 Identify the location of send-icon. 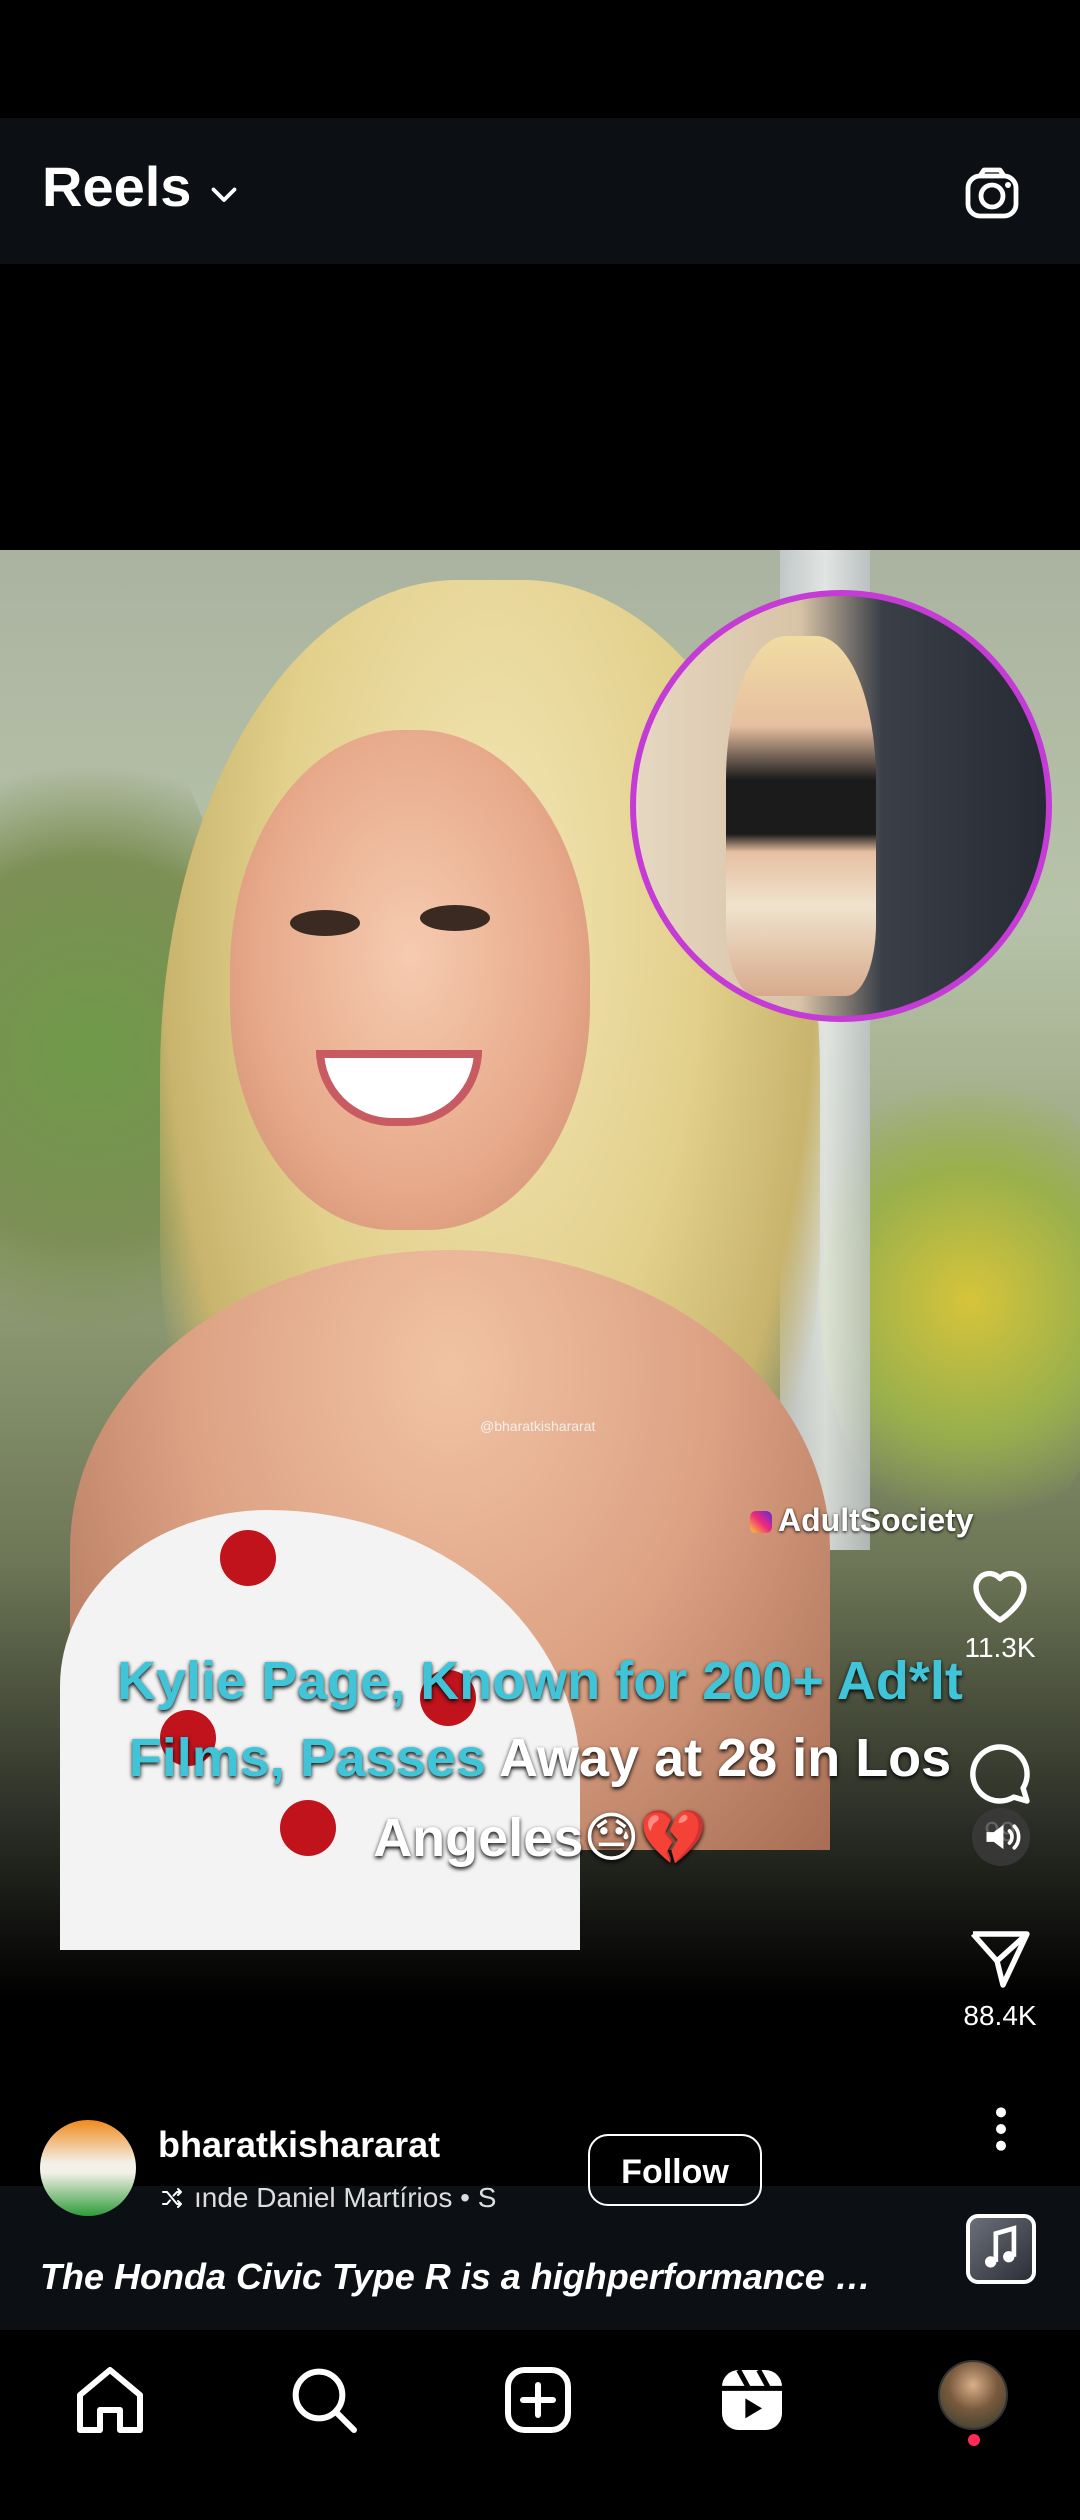
(1000, 1959).